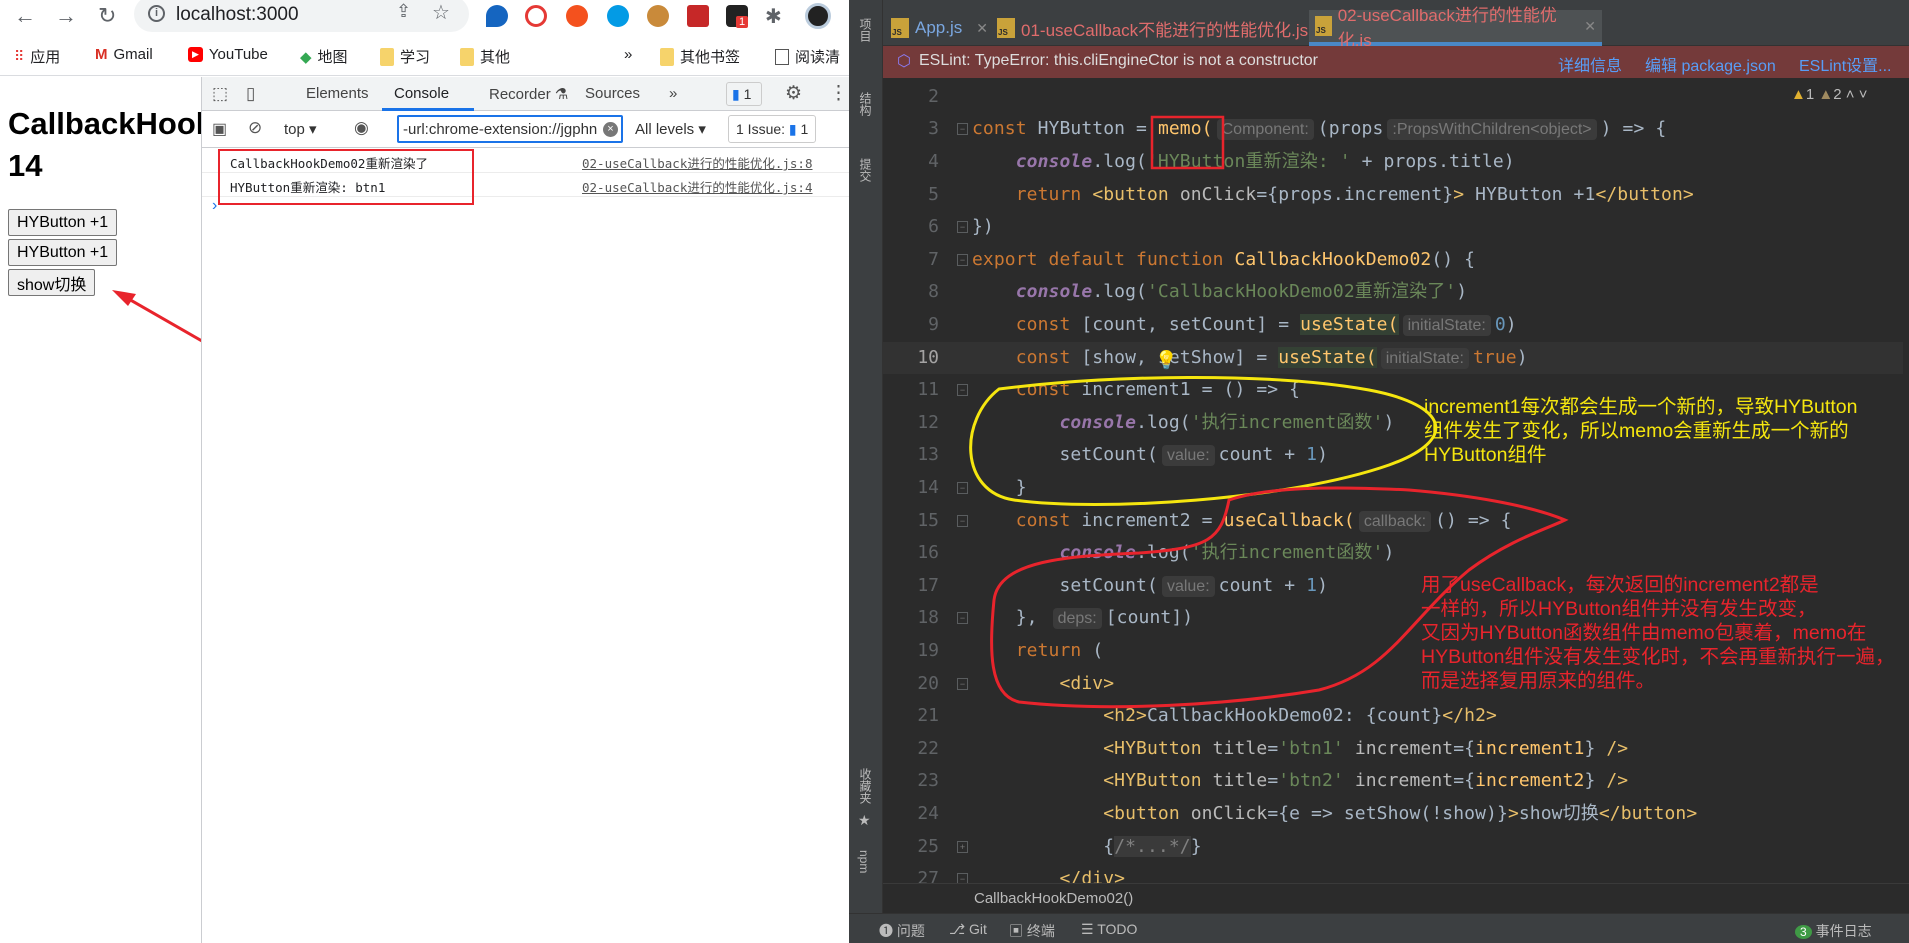 The height and width of the screenshot is (943, 1909). What do you see at coordinates (346, 177) in the screenshot?
I see `log-highlight-box` at bounding box center [346, 177].